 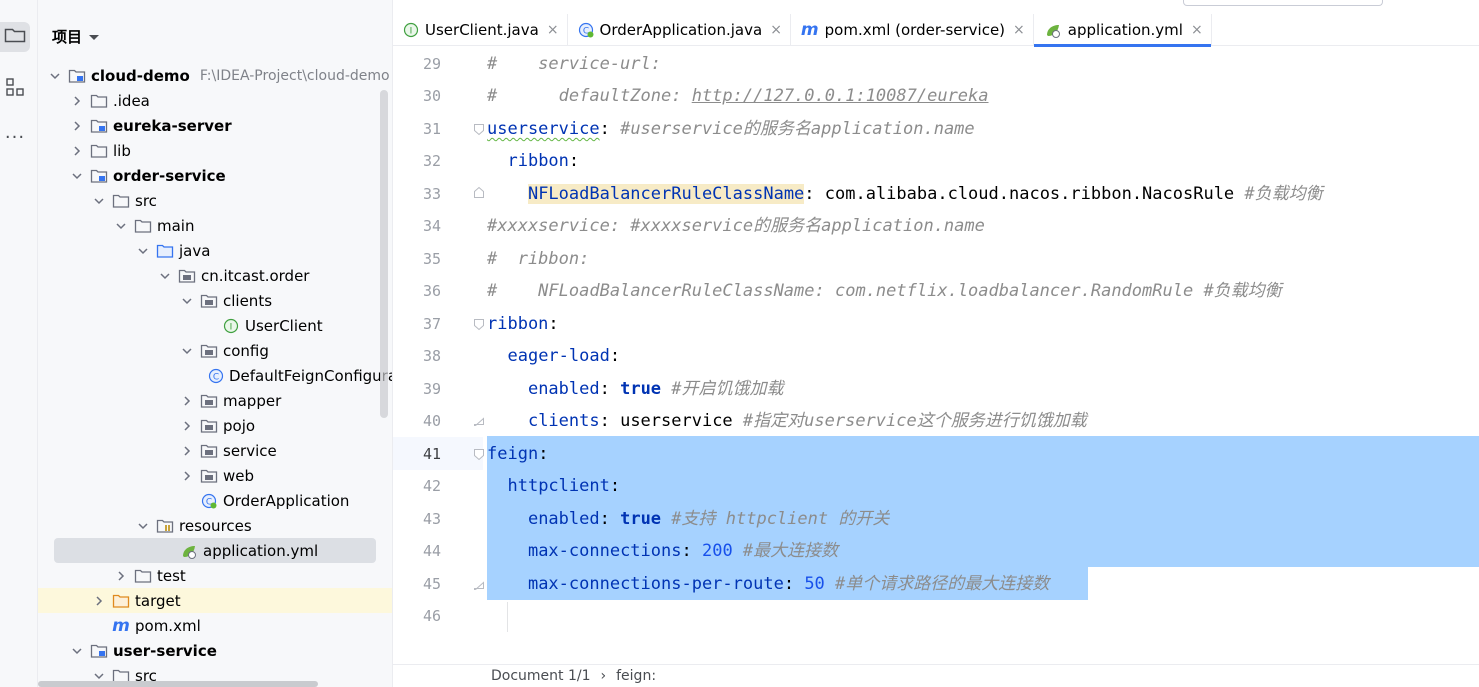 I want to click on tree-item-label: application.yml, so click(x=261, y=550).